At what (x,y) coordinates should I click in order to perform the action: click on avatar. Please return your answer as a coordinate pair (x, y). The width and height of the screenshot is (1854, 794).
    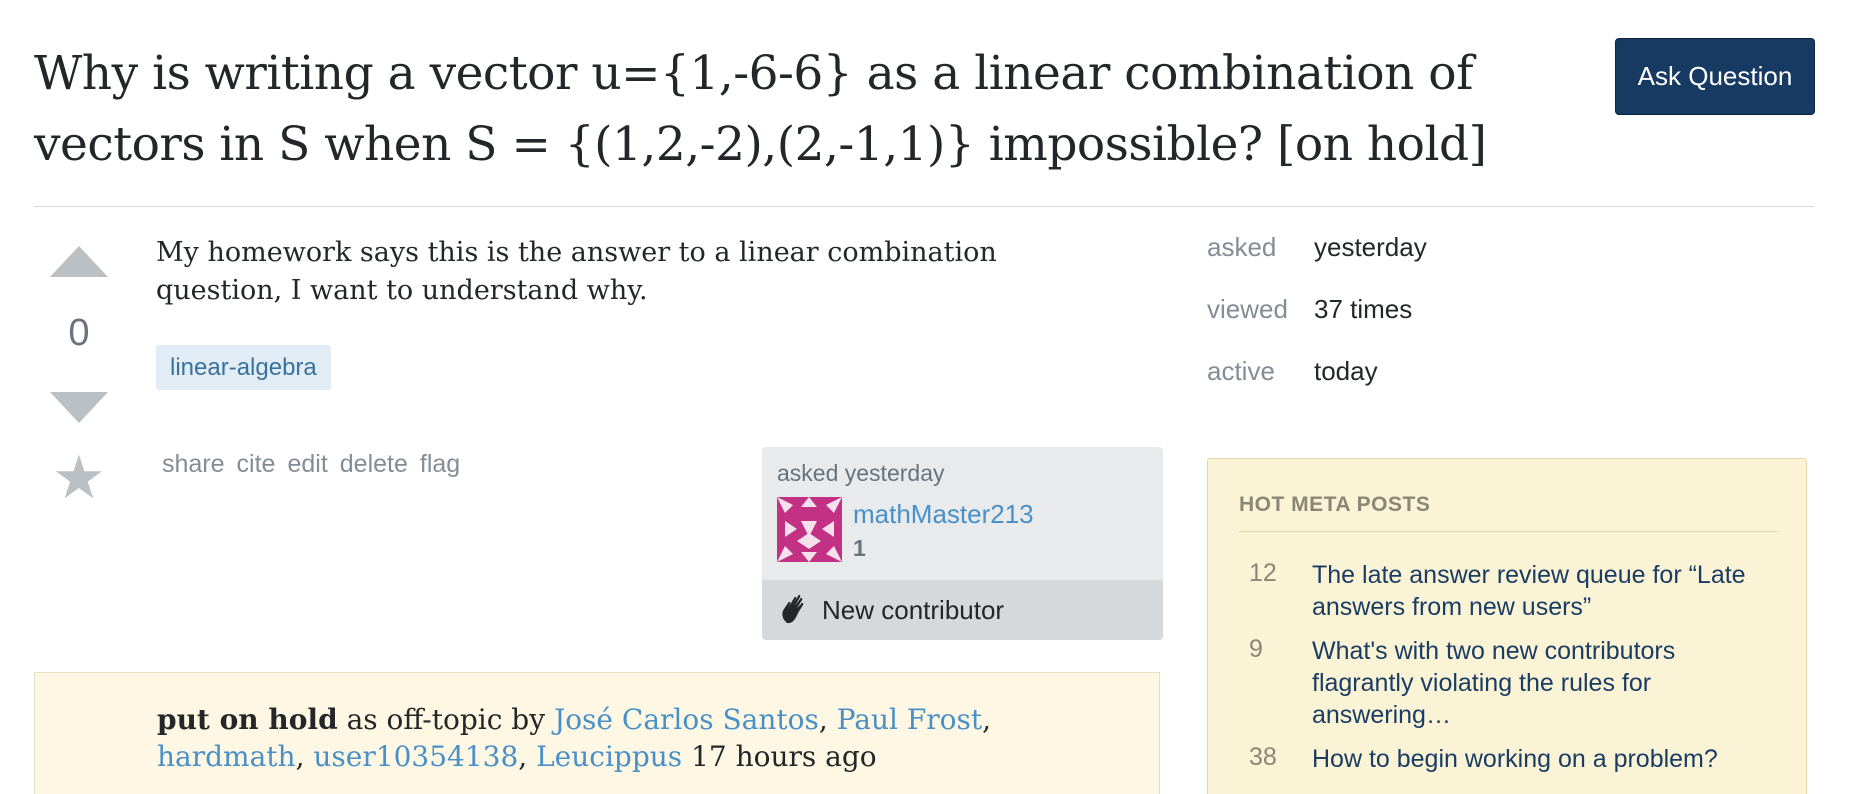
    Looking at the image, I should click on (809, 529).